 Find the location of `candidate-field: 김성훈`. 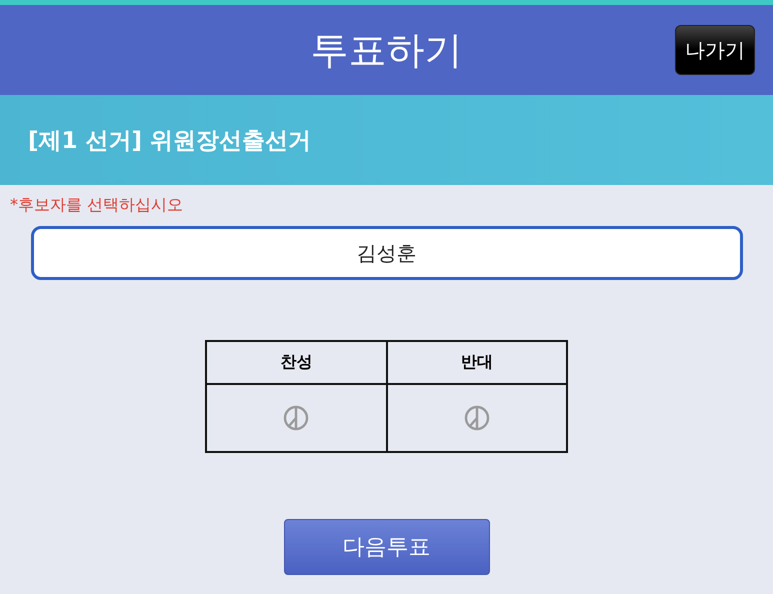

candidate-field: 김성훈 is located at coordinates (386, 253).